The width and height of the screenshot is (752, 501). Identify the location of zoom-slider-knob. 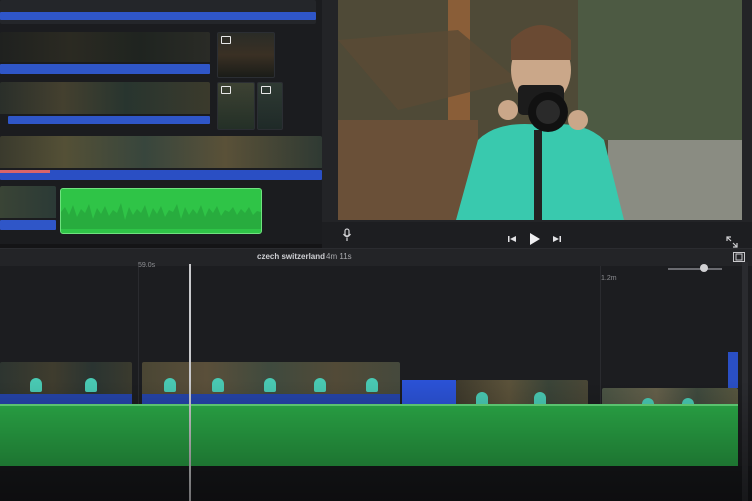
(704, 268).